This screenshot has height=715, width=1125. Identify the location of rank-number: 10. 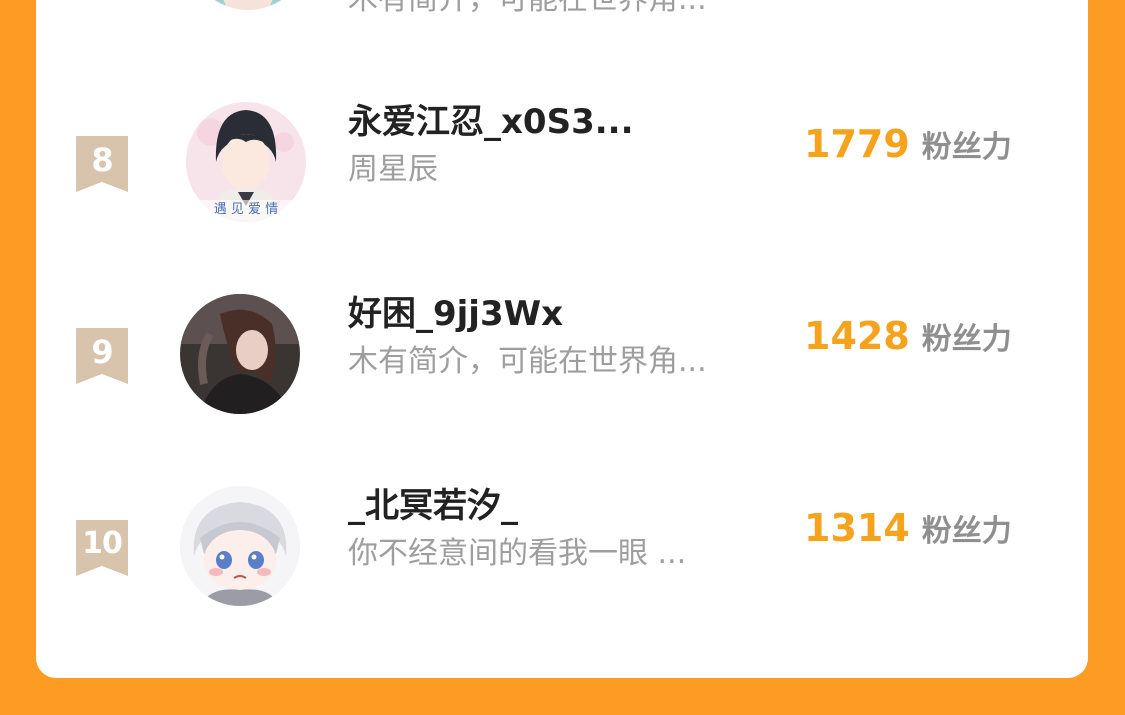
(102, 543).